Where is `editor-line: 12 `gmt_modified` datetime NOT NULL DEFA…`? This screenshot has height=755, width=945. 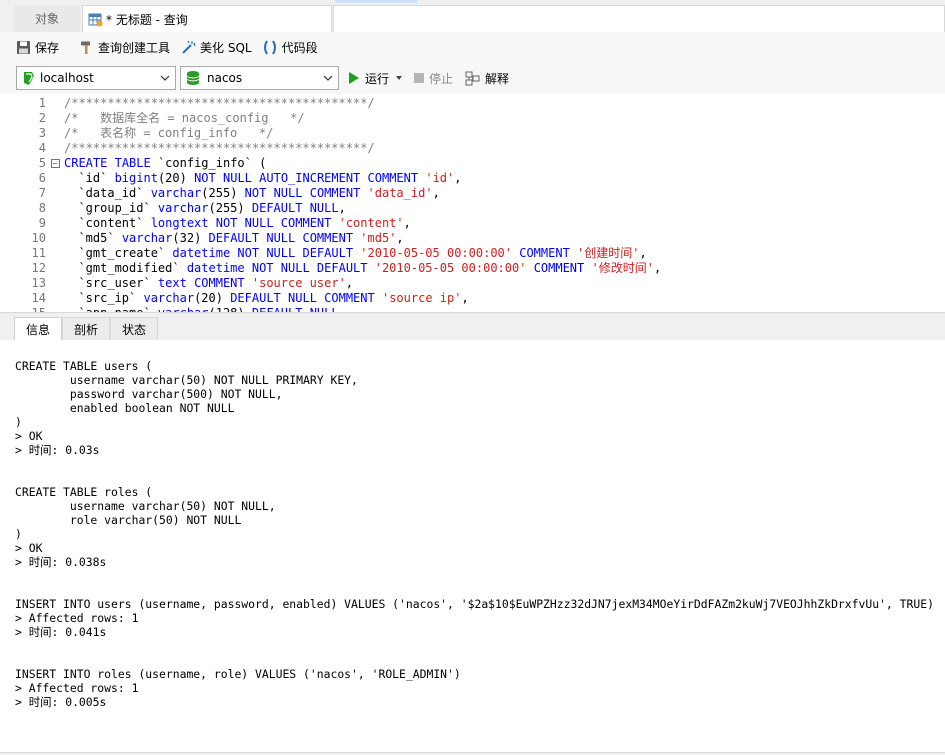 editor-line: 12 `gmt_modified` datetime NOT NULL DEFA… is located at coordinates (336, 268).